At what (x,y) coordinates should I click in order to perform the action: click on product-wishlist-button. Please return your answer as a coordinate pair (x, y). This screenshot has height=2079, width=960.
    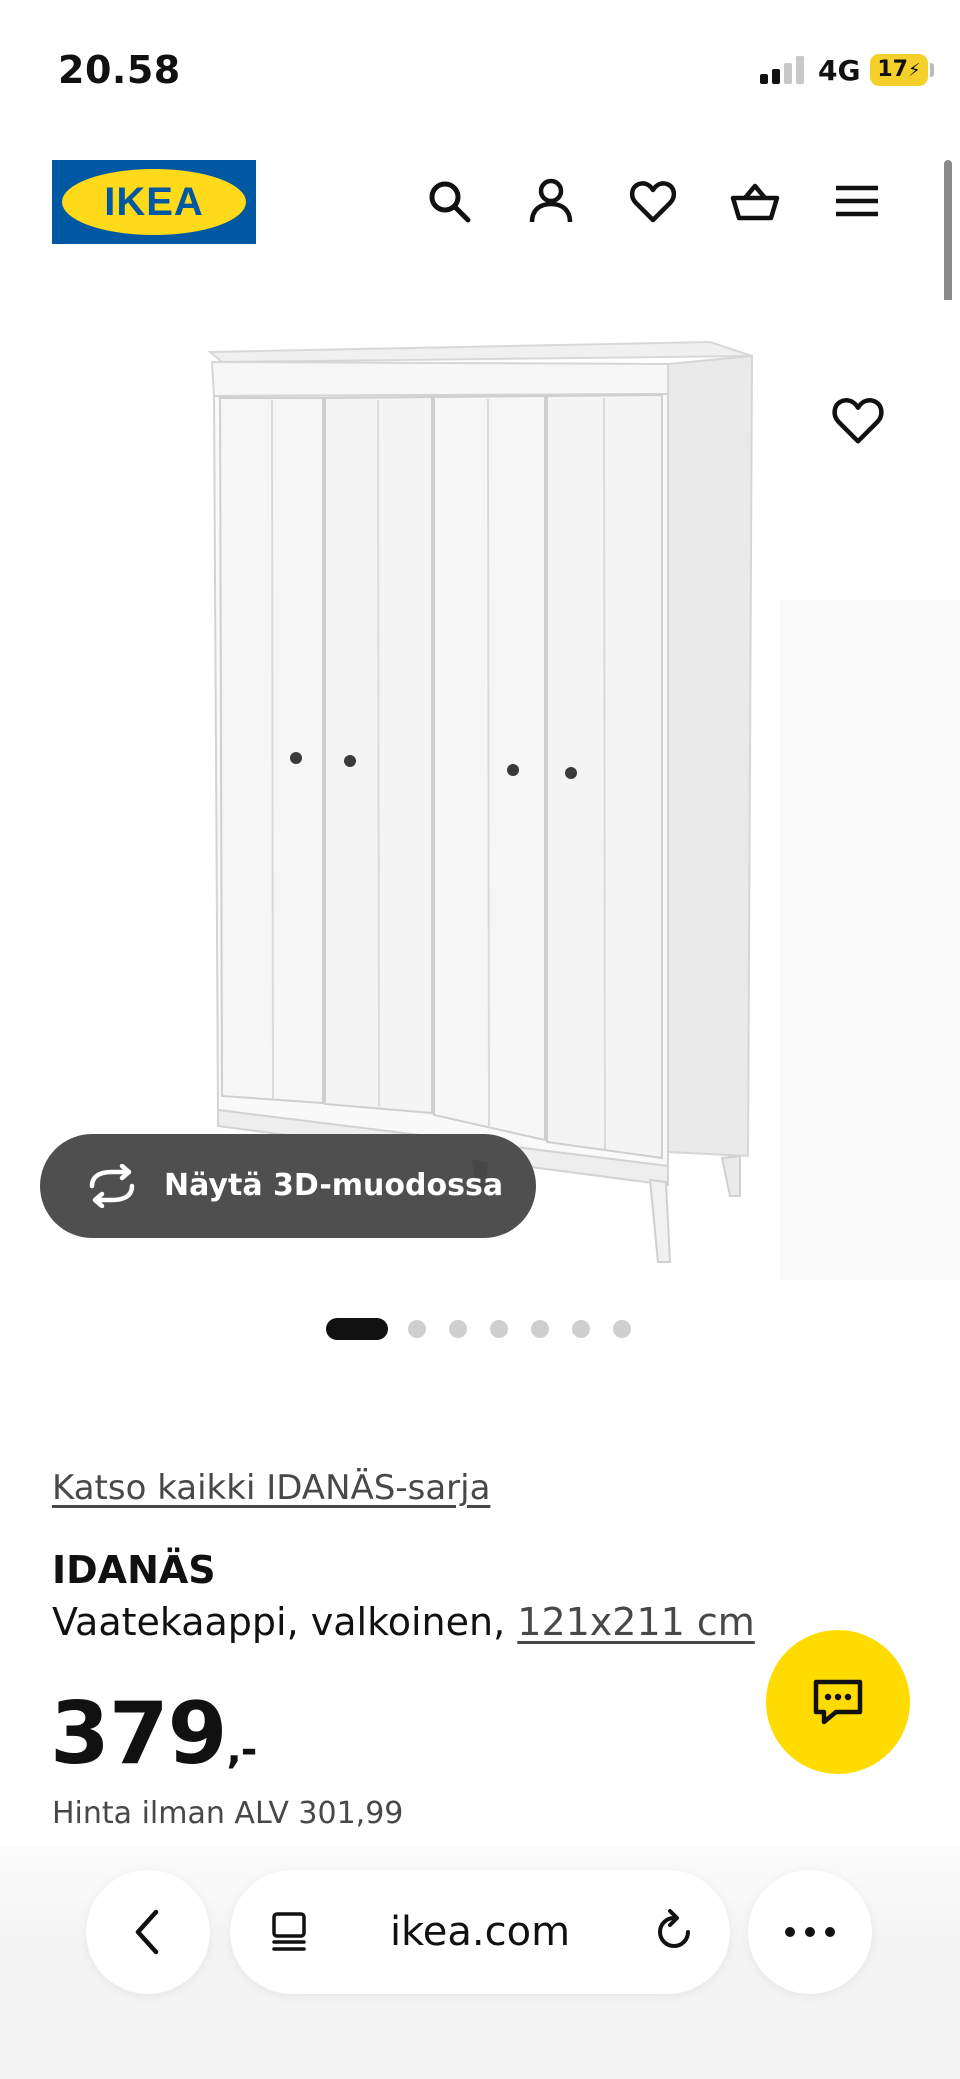
    Looking at the image, I should click on (858, 420).